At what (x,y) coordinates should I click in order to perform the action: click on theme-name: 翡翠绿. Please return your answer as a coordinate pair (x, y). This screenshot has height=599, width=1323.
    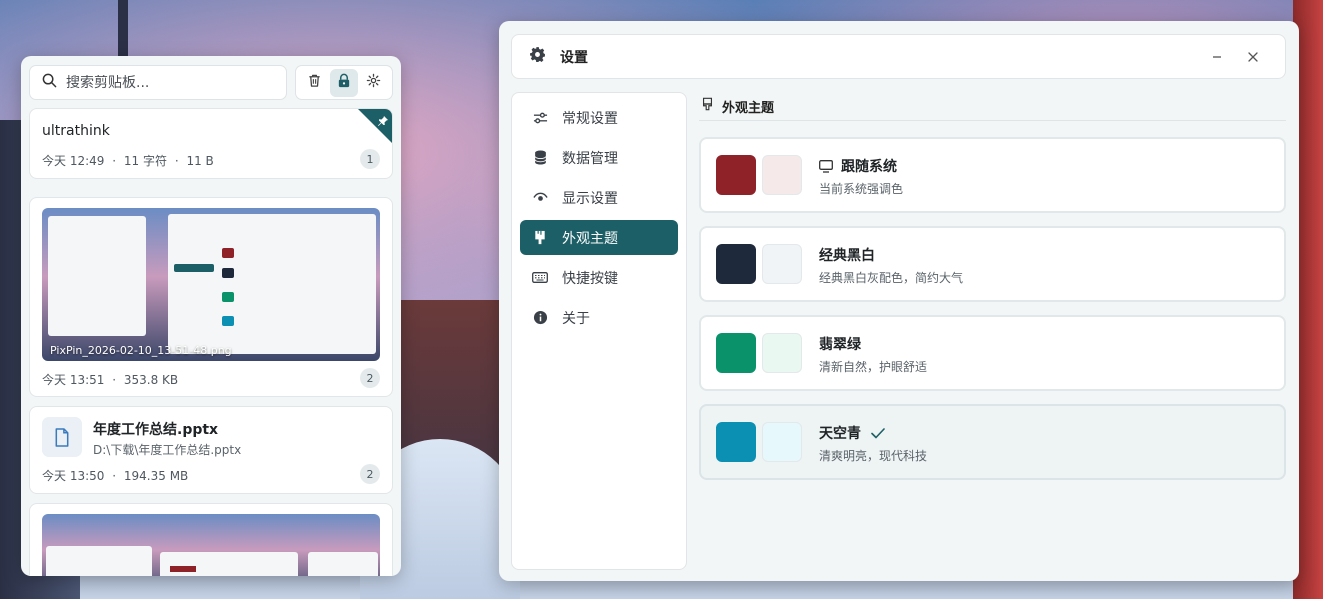
    Looking at the image, I should click on (840, 344).